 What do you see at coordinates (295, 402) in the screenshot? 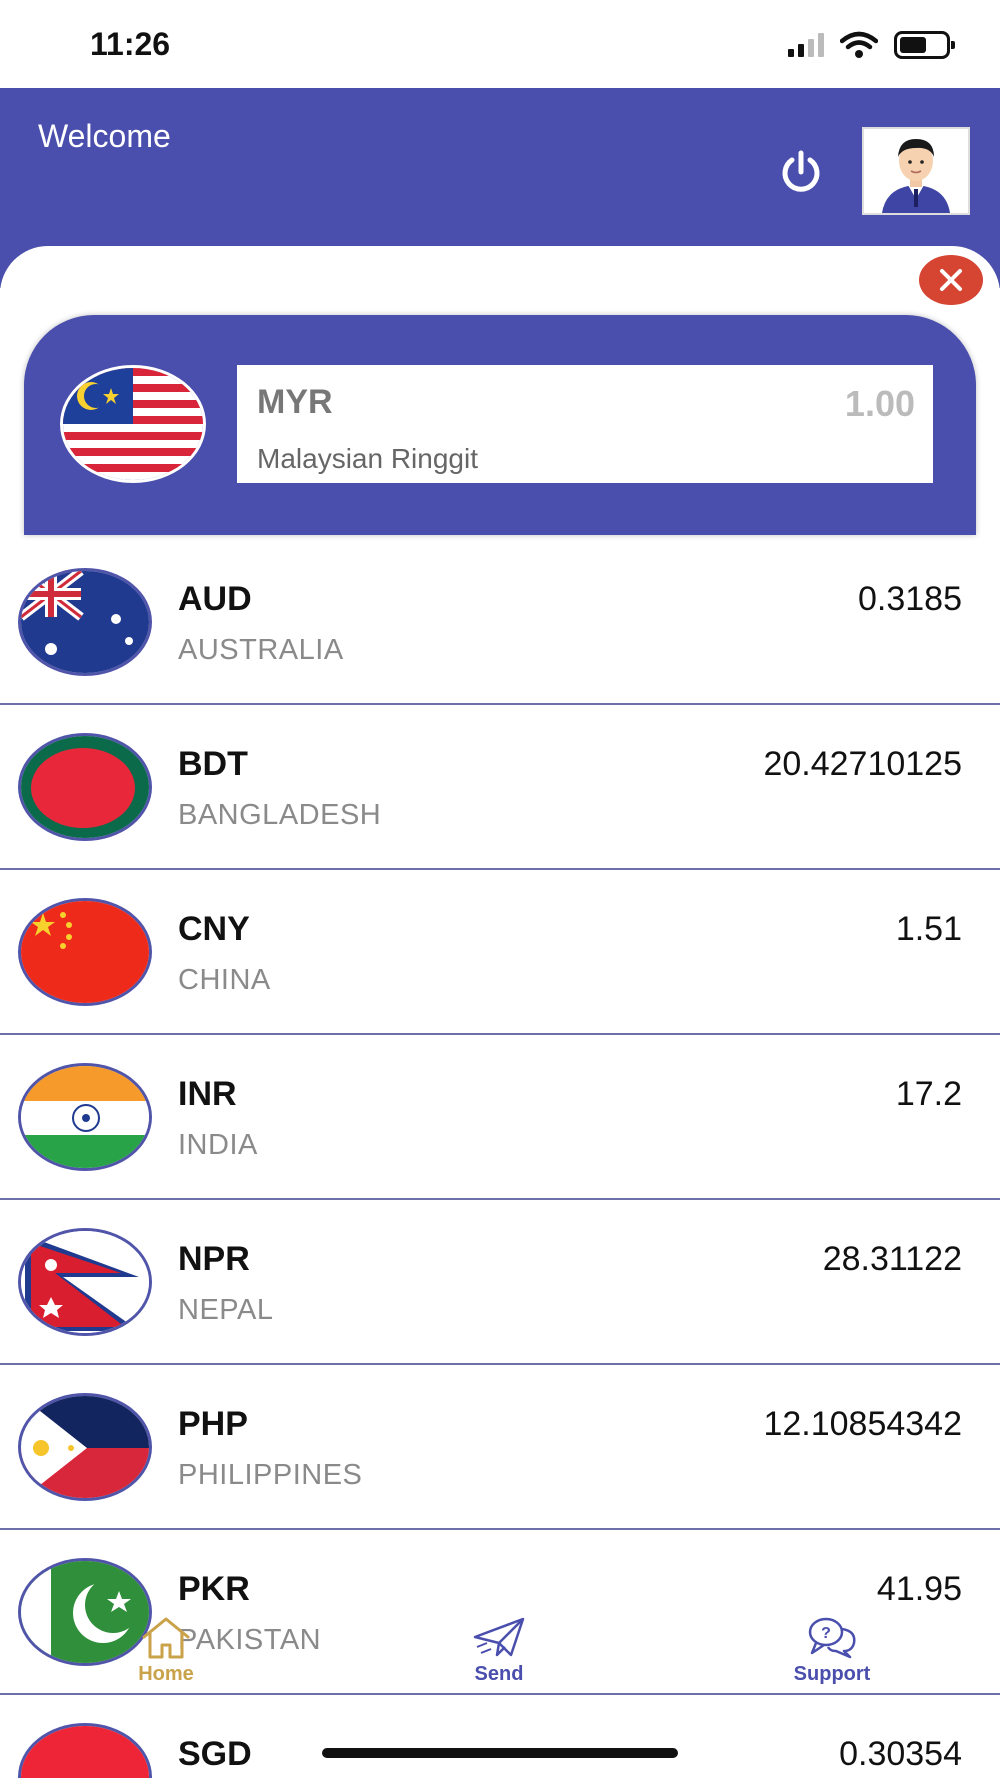
I see `base-currency-code: MYR` at bounding box center [295, 402].